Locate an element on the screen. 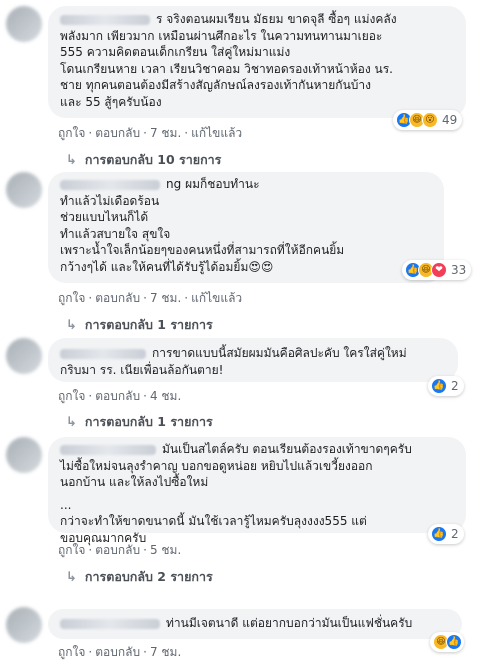 Image resolution: width=481 pixels, height=662 pixels. comment-text: ทำแล้วไม่เดือดร้อน is located at coordinates (110, 200).